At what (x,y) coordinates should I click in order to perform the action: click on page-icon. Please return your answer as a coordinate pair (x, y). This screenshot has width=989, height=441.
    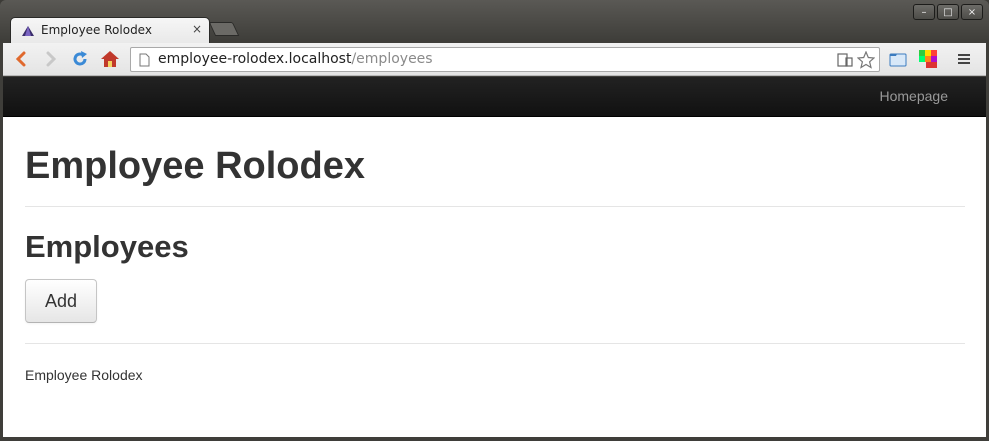
    Looking at the image, I should click on (144, 60).